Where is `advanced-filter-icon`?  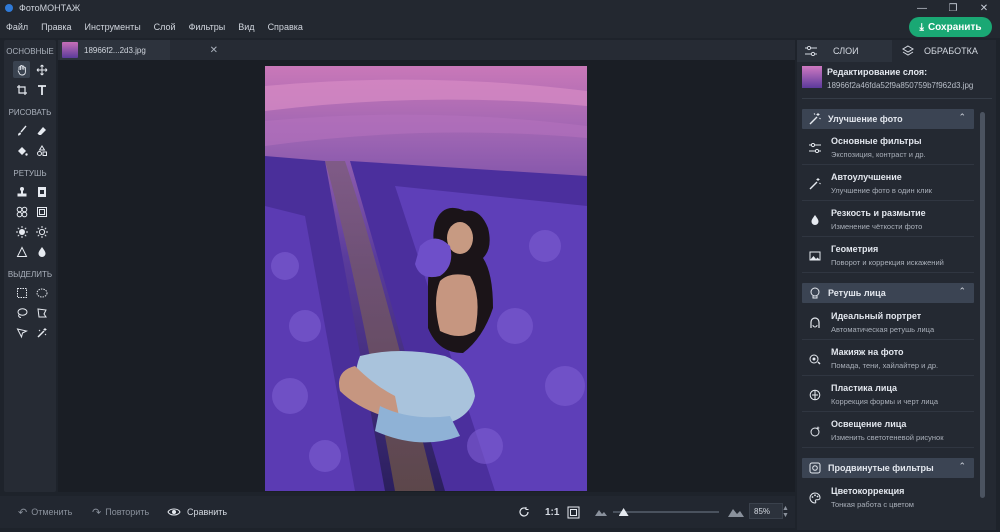 advanced-filter-icon is located at coordinates (815, 468).